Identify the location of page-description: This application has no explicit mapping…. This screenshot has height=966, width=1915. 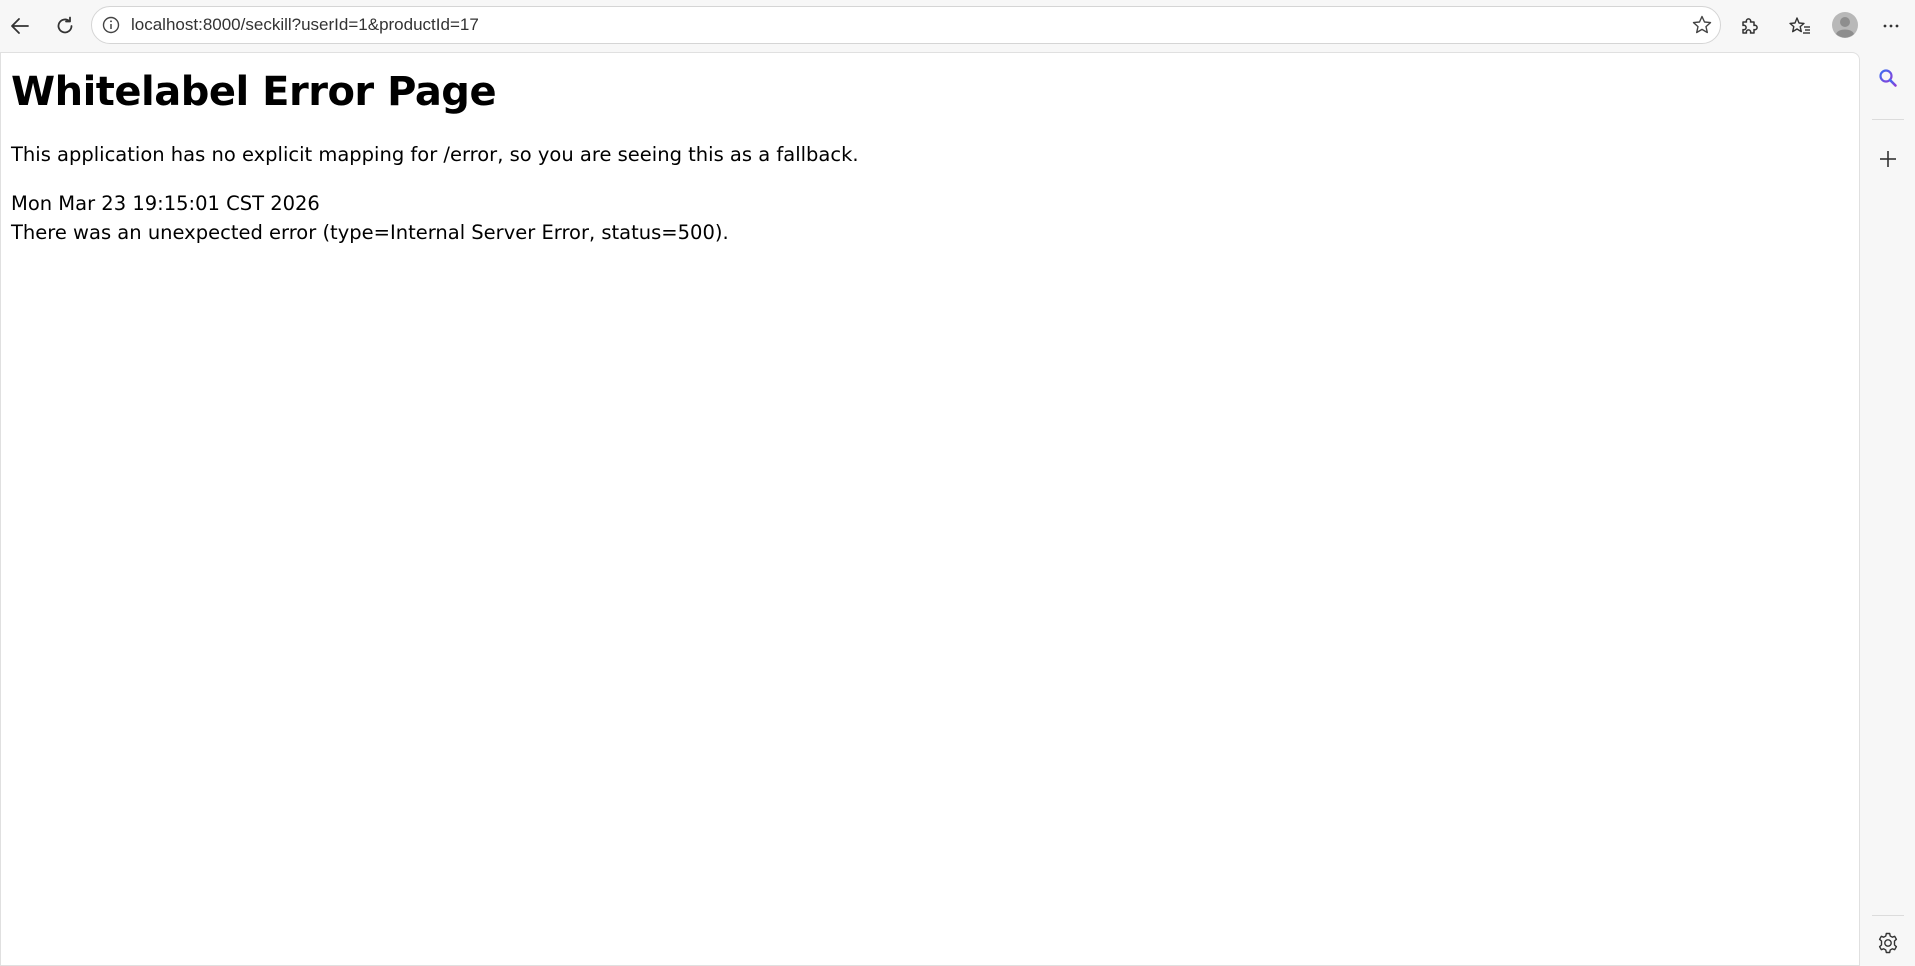
(435, 154).